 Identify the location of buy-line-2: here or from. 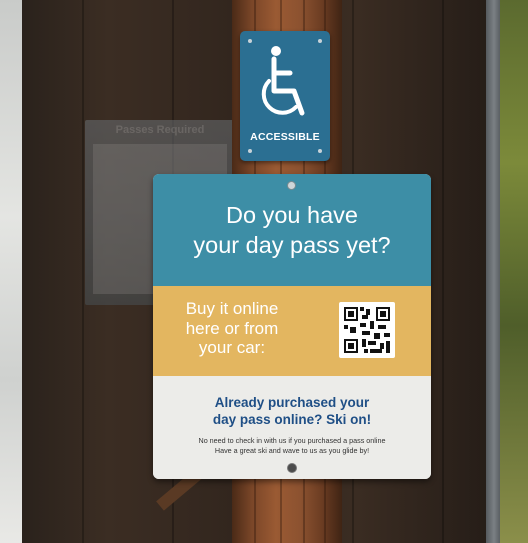
(232, 328).